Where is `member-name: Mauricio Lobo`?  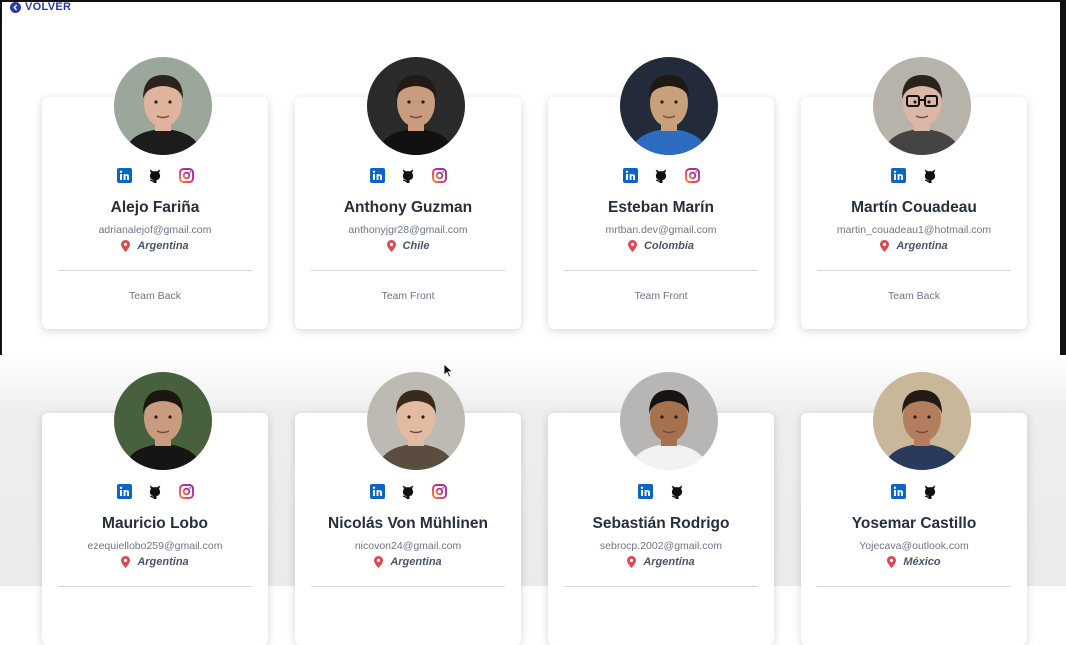 member-name: Mauricio Lobo is located at coordinates (155, 523).